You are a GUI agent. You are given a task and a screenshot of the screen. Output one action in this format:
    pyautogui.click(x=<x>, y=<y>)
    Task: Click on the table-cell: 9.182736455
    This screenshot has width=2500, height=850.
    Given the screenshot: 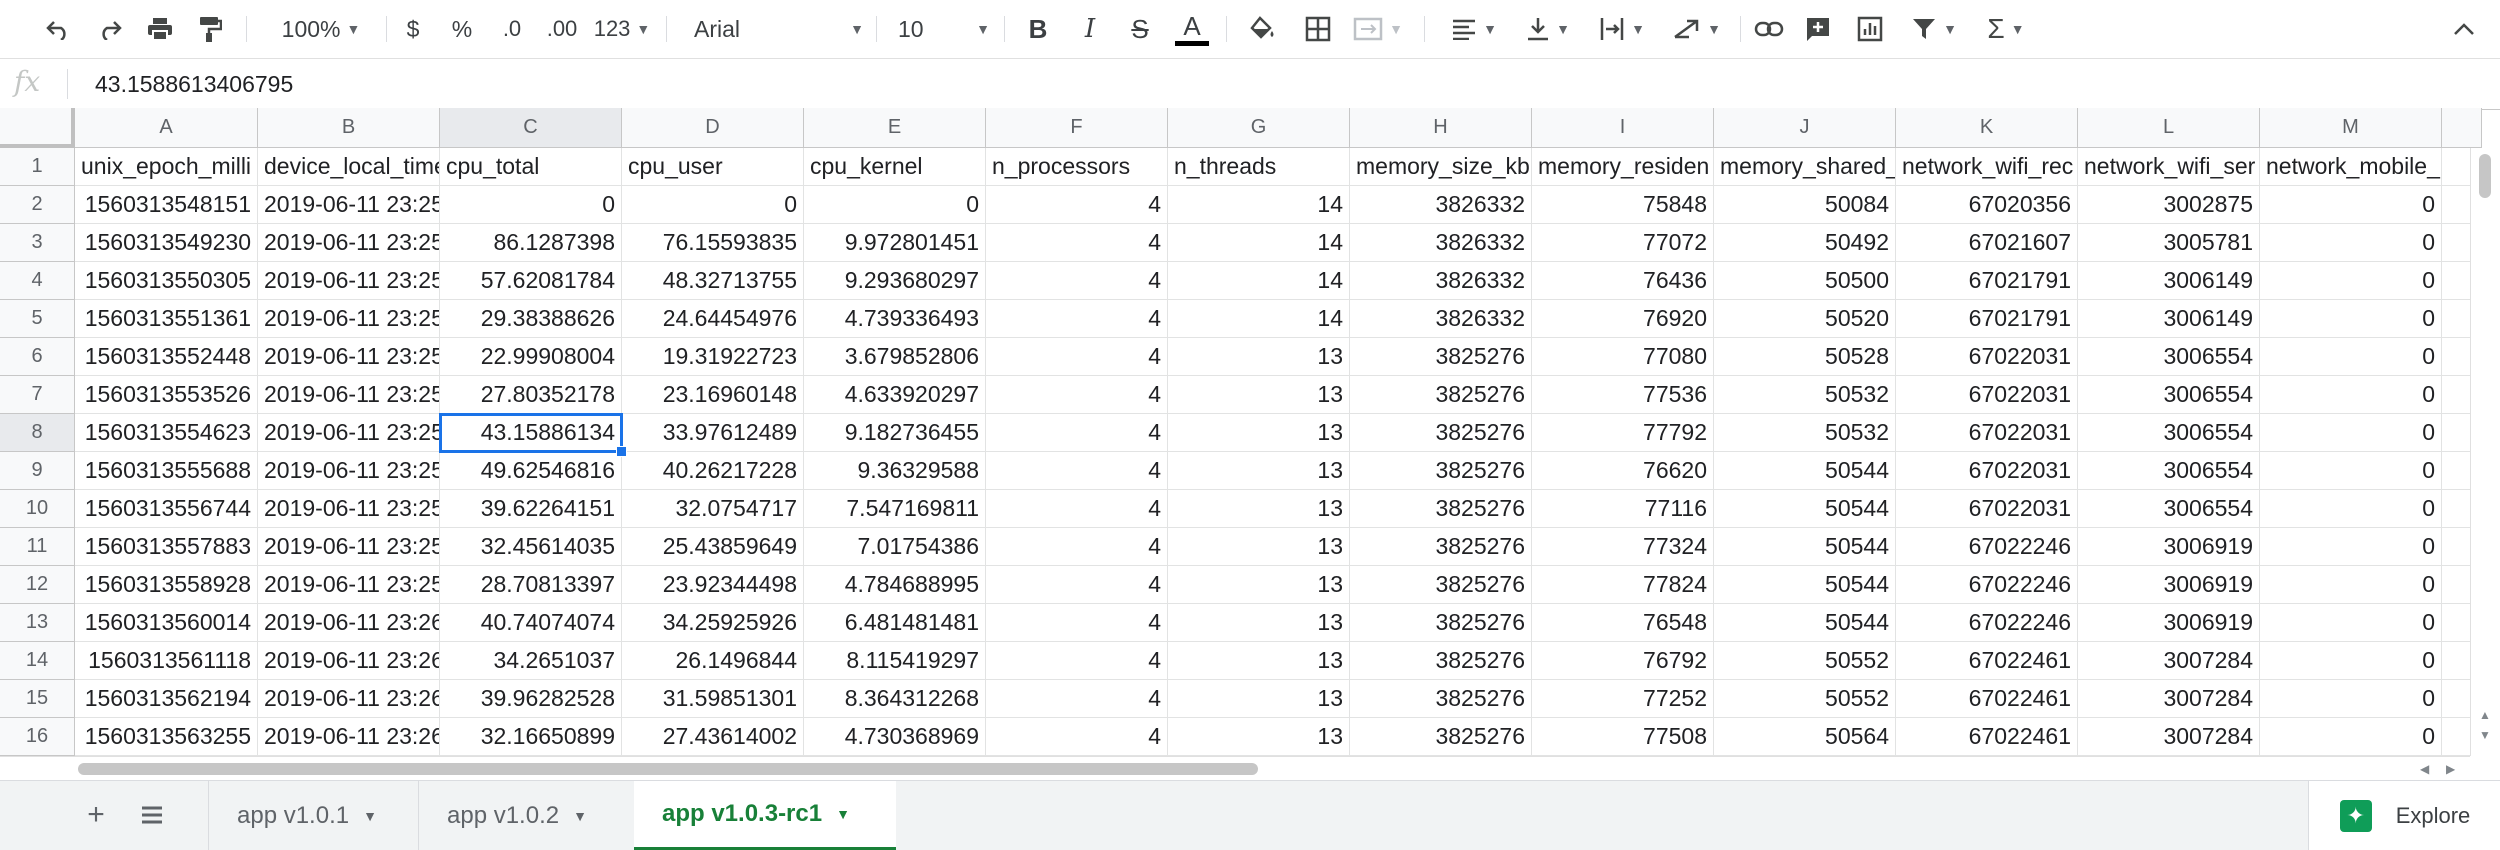 What is the action you would take?
    pyautogui.click(x=895, y=433)
    